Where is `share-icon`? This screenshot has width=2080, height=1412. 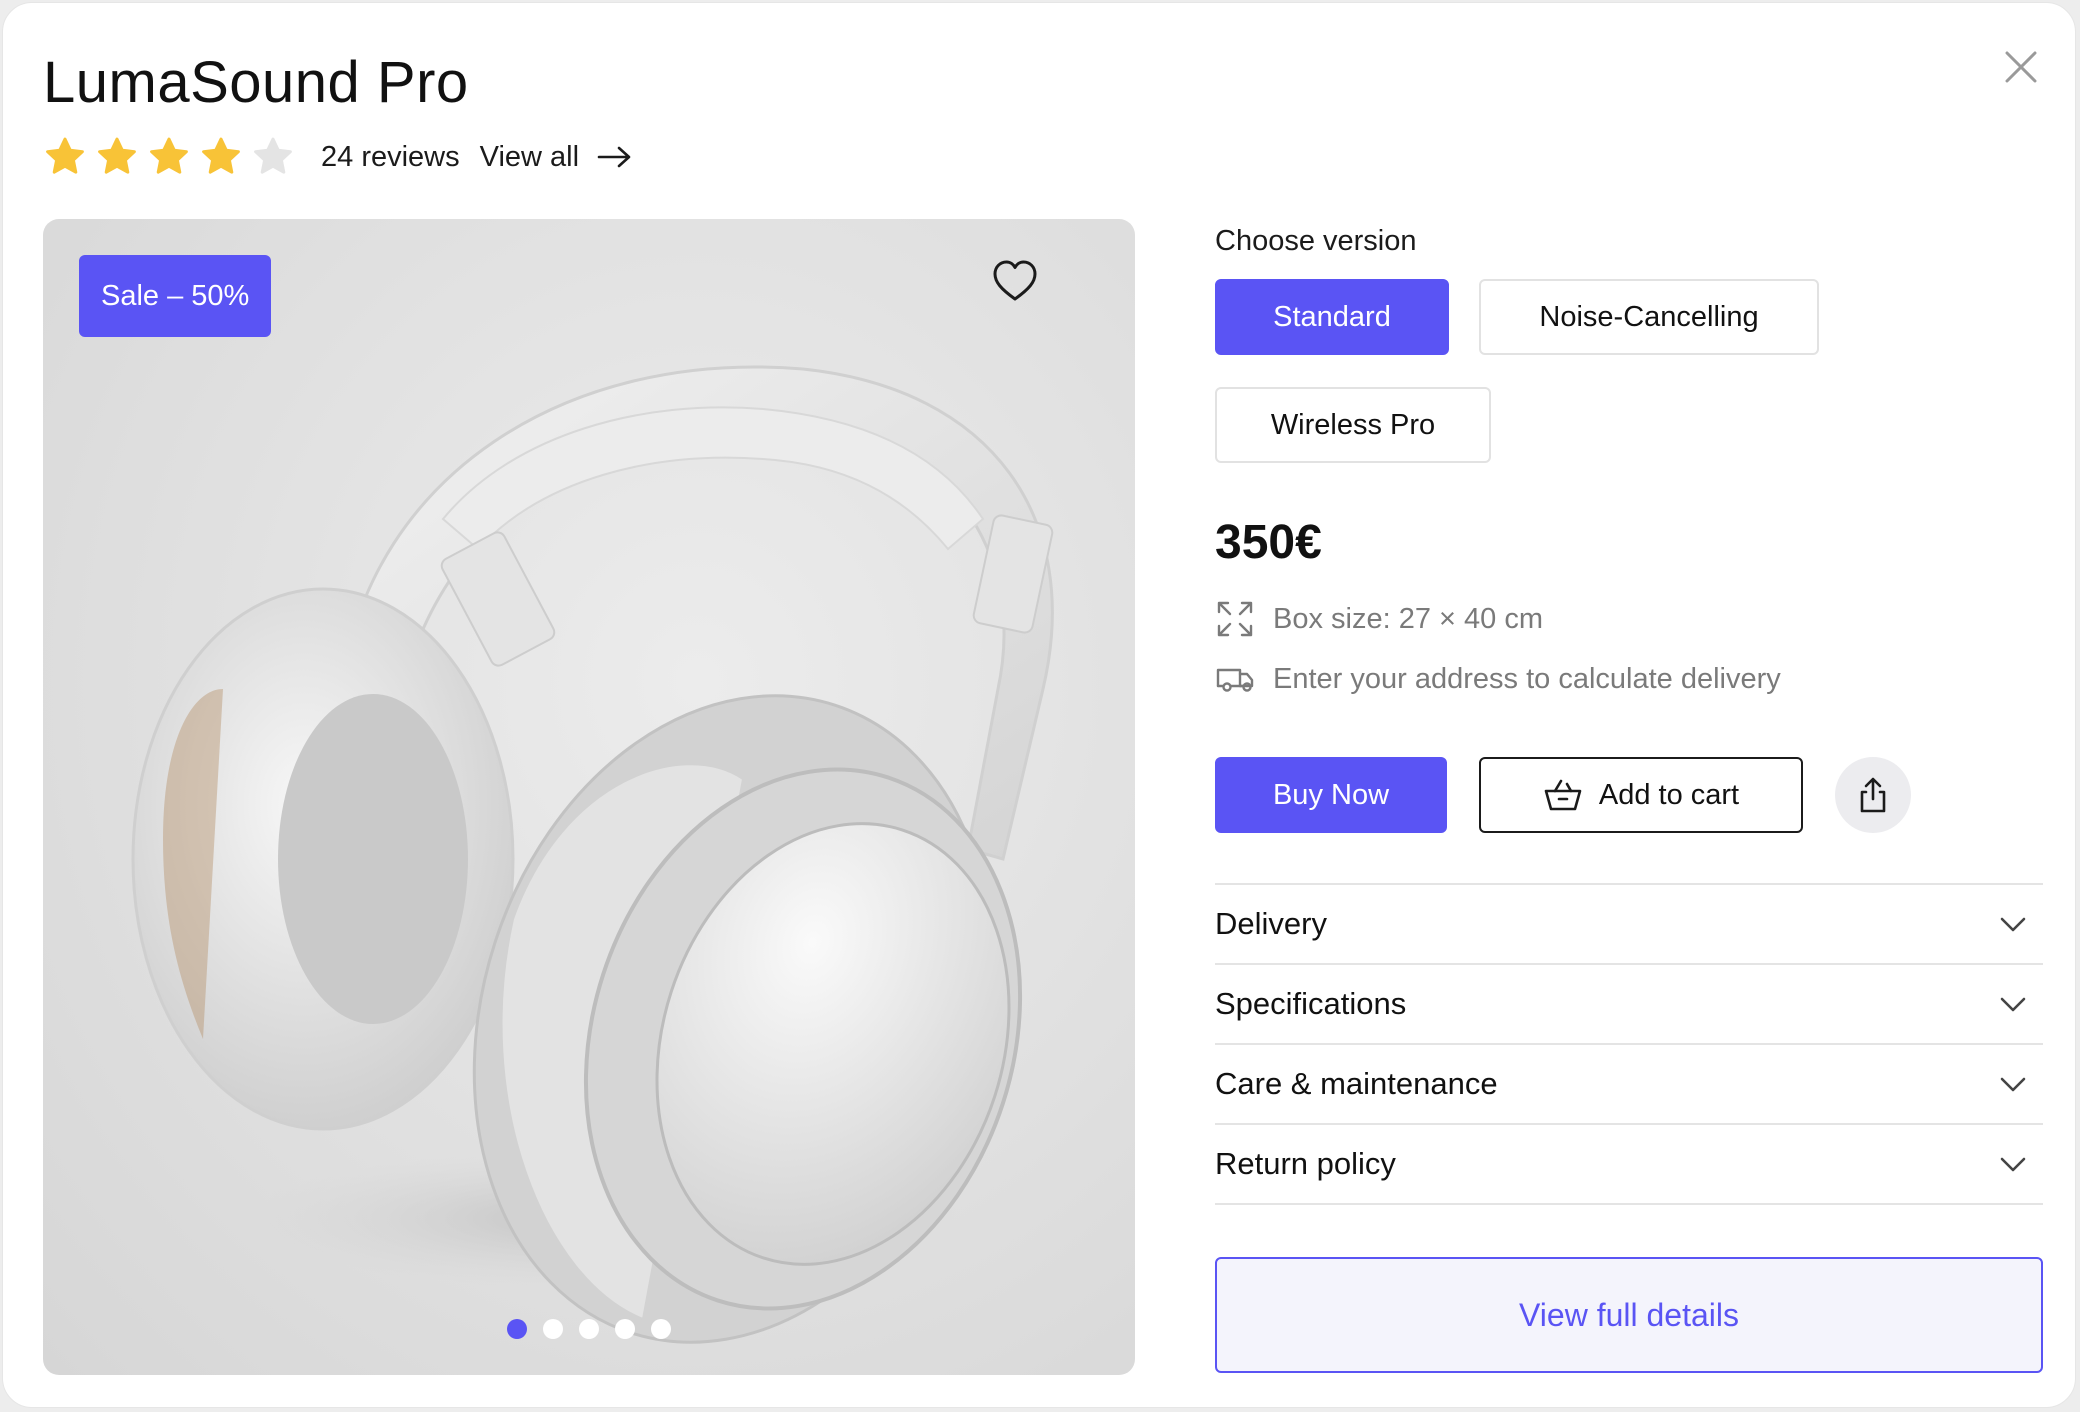
share-icon is located at coordinates (1873, 795).